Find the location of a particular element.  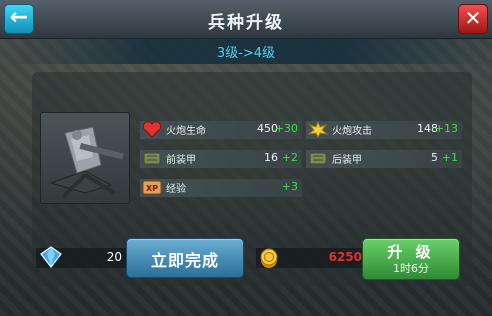

complete-now-button: 立即完成 is located at coordinates (185, 258).